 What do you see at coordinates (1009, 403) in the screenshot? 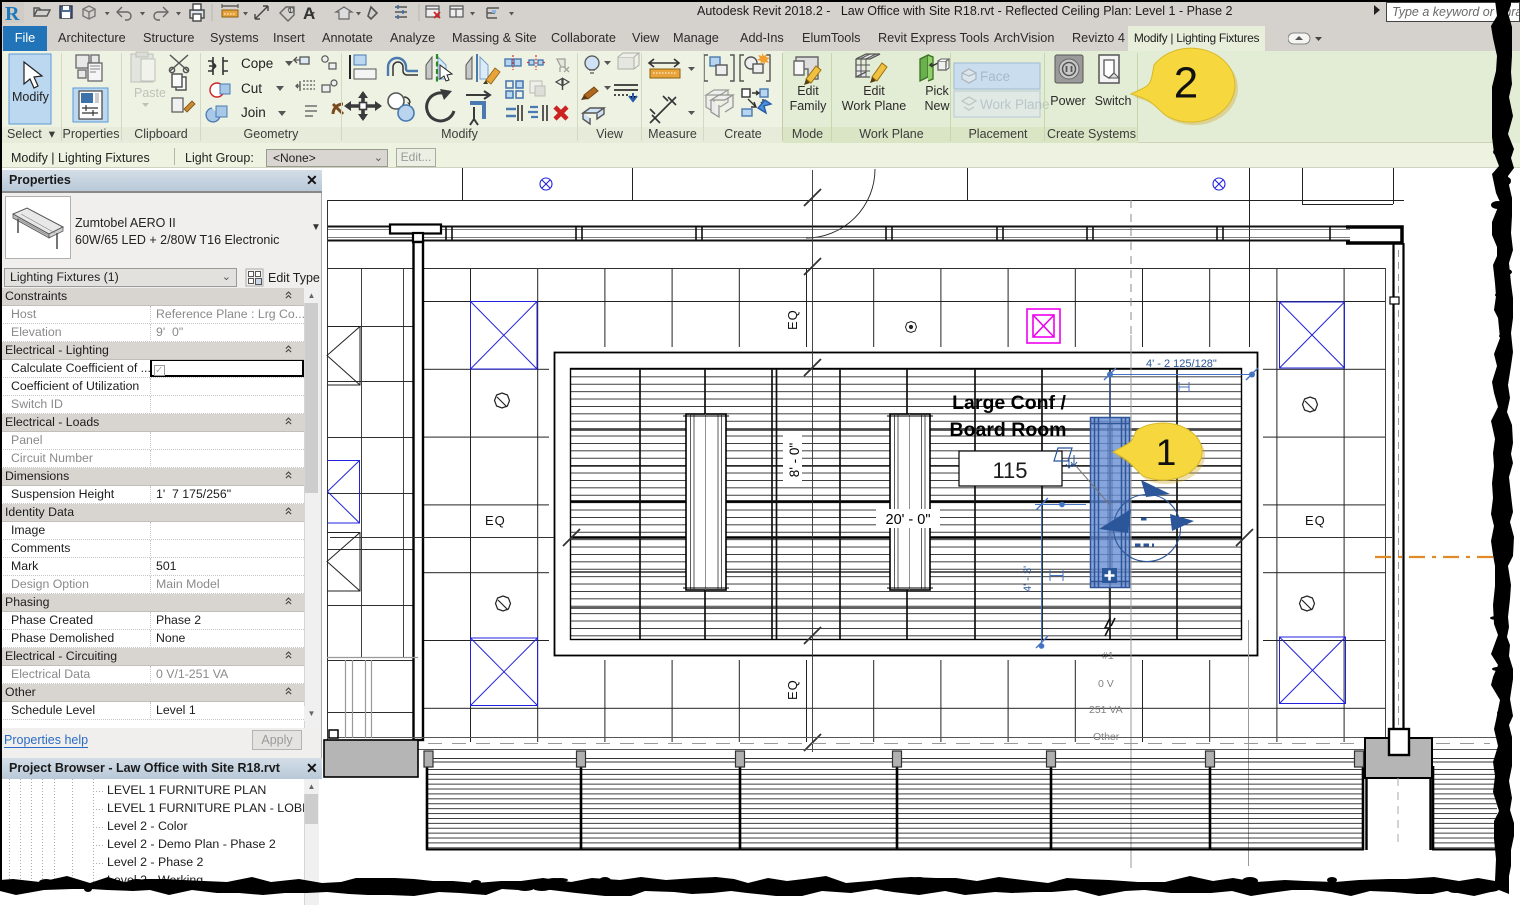
I see `svg-text: Large Conf /` at bounding box center [1009, 403].